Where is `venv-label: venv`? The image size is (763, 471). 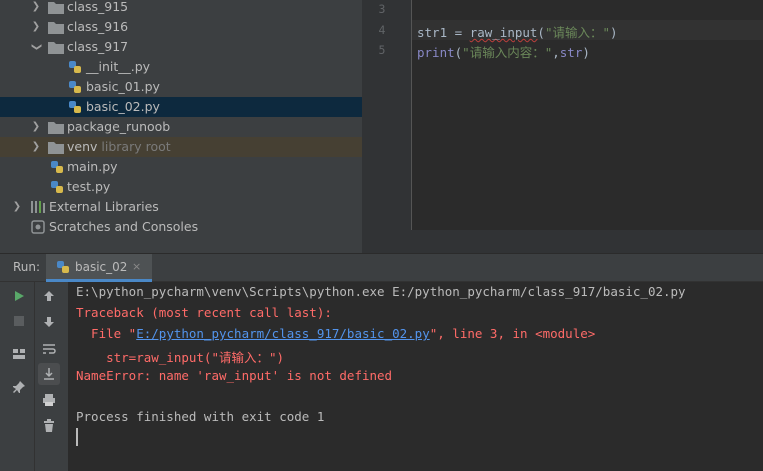 venv-label: venv is located at coordinates (82, 146).